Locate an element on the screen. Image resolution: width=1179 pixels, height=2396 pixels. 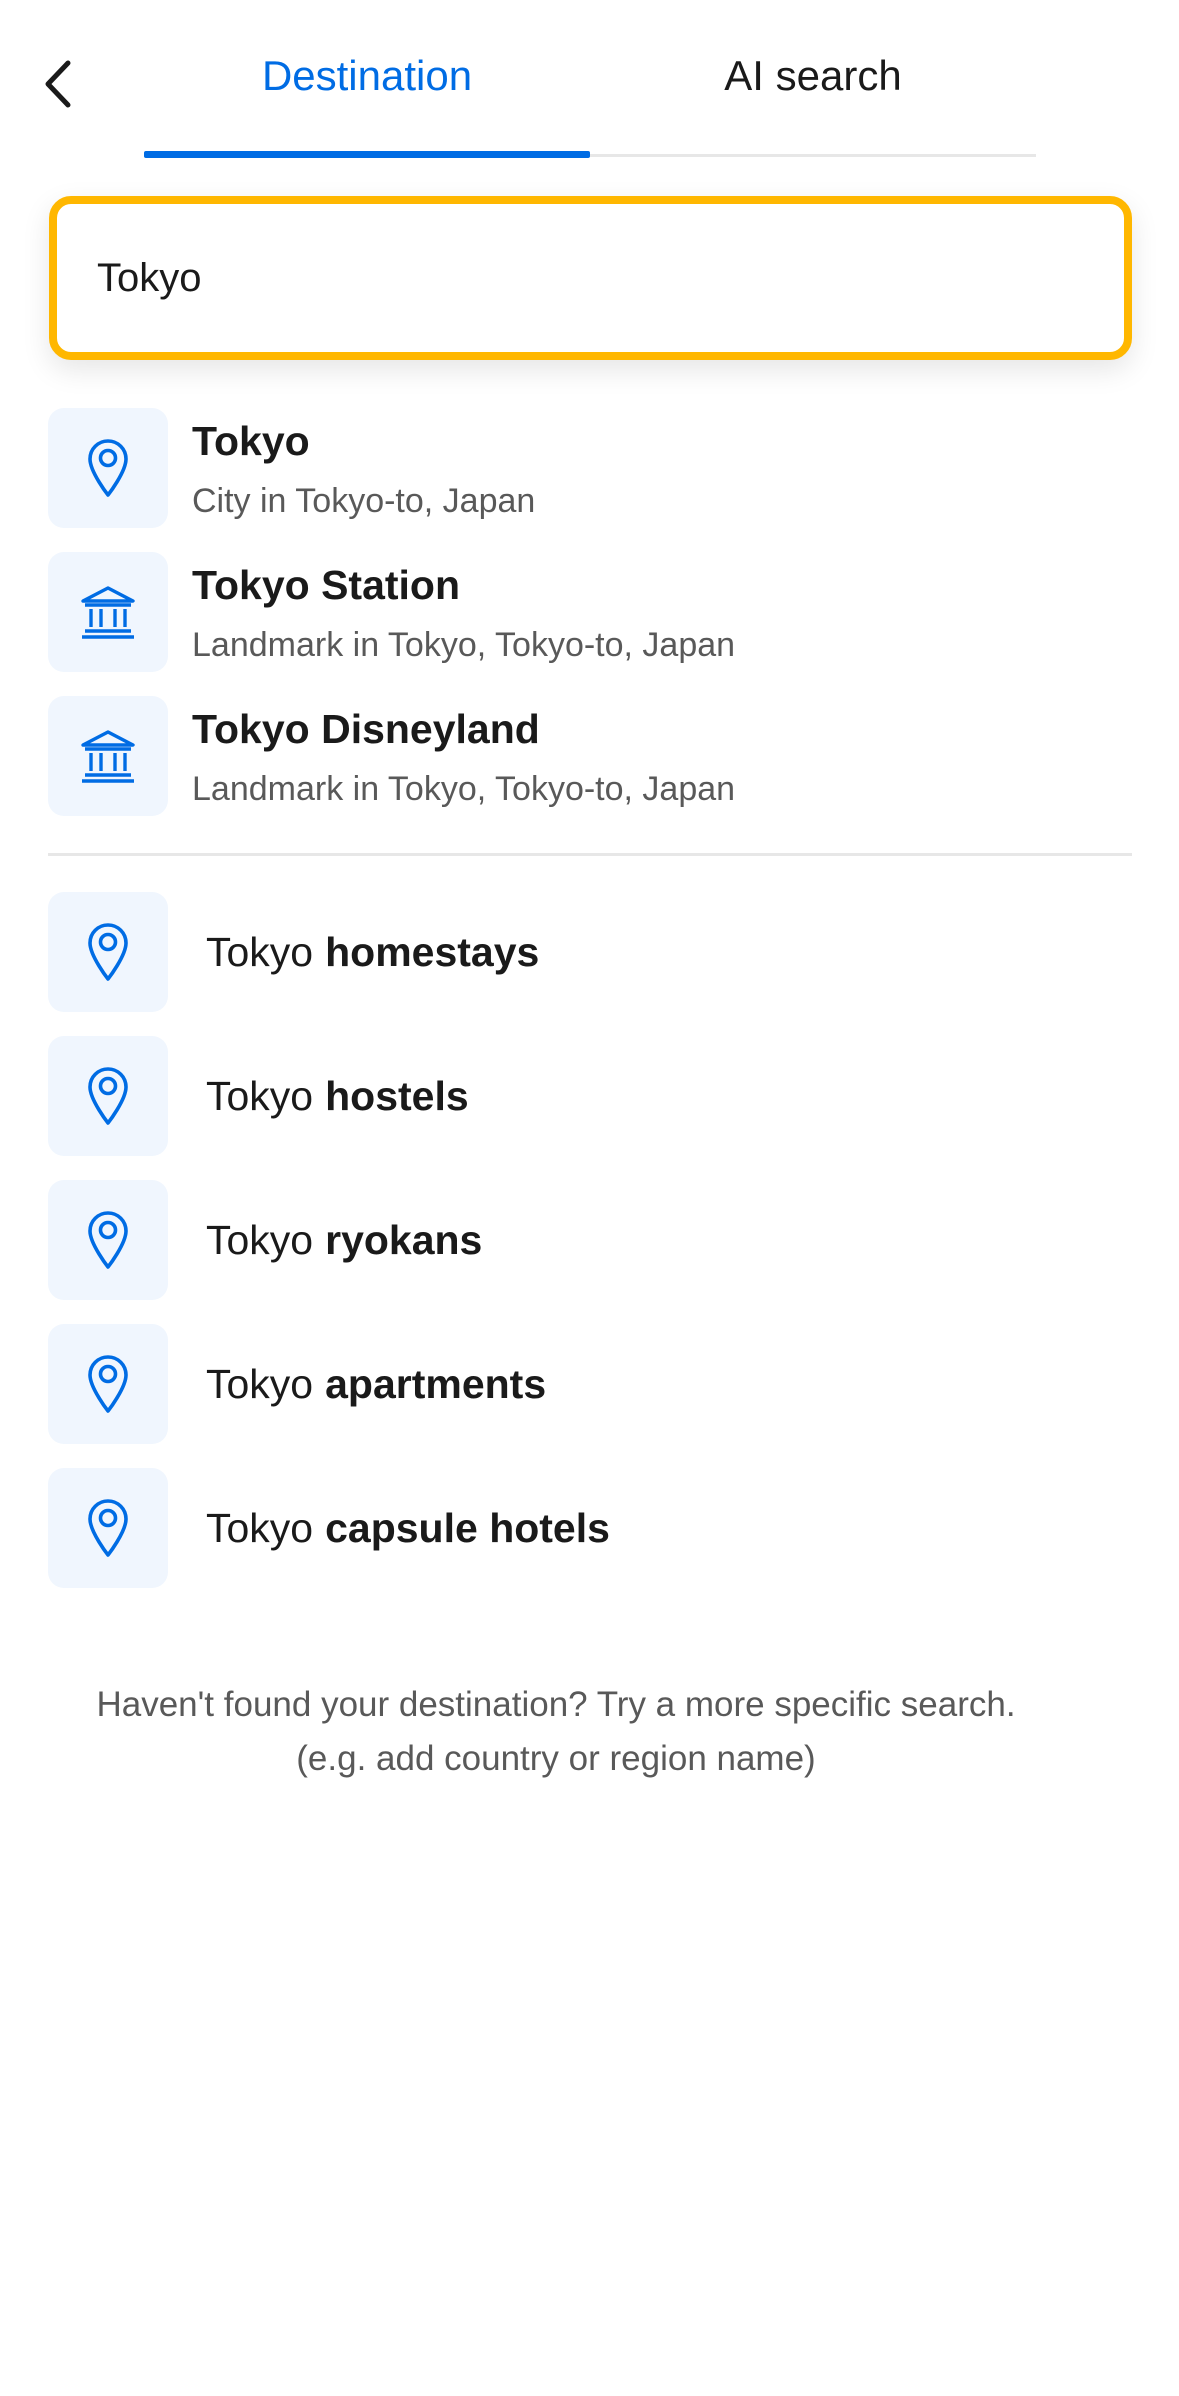
suggestion-text: Tokyo ryokans is located at coordinates (344, 1240).